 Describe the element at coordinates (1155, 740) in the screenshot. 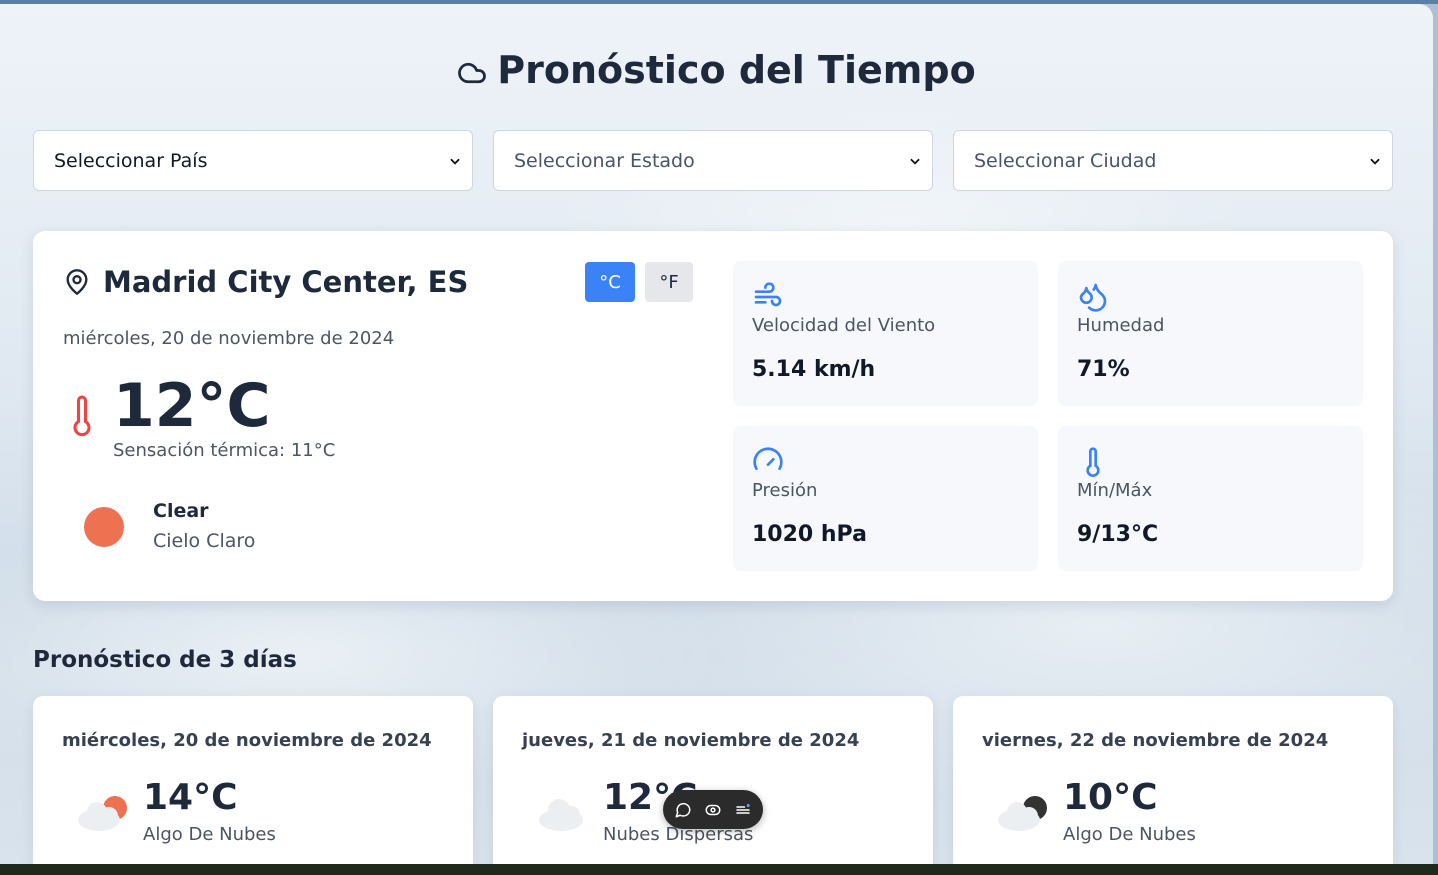

I see `forecast-date: viernes, 22 de noviembre de 2024` at that location.